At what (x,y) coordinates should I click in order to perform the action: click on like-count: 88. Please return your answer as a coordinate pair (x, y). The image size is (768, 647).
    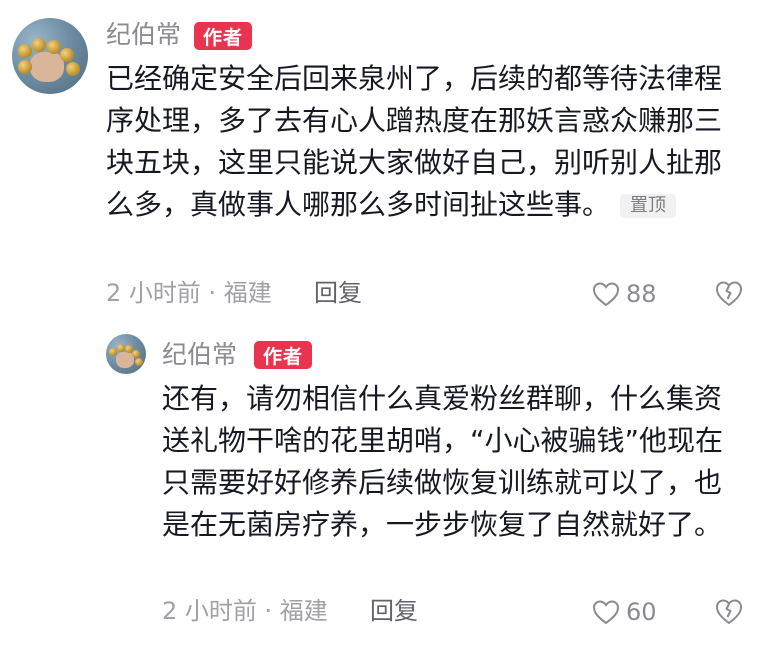
    Looking at the image, I should click on (641, 294).